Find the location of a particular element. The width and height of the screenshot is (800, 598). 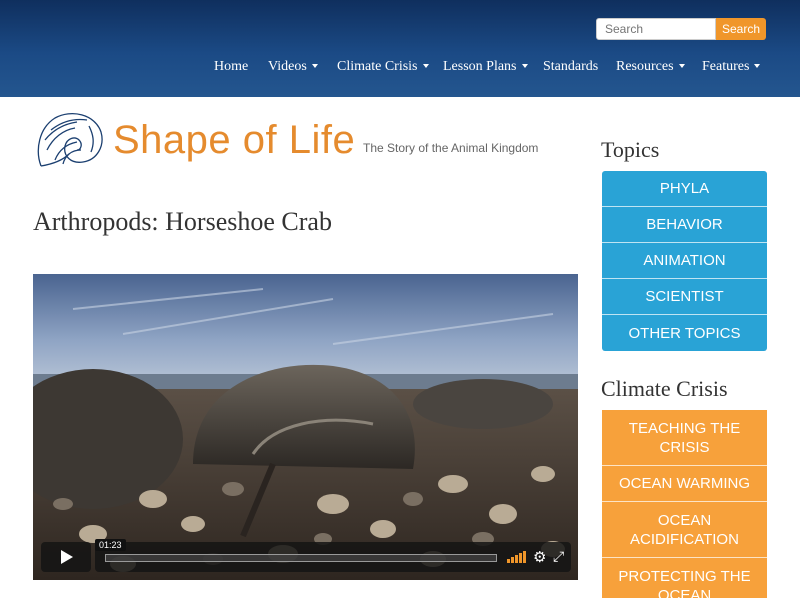

nav-videos-label: Videos is located at coordinates (287, 66).